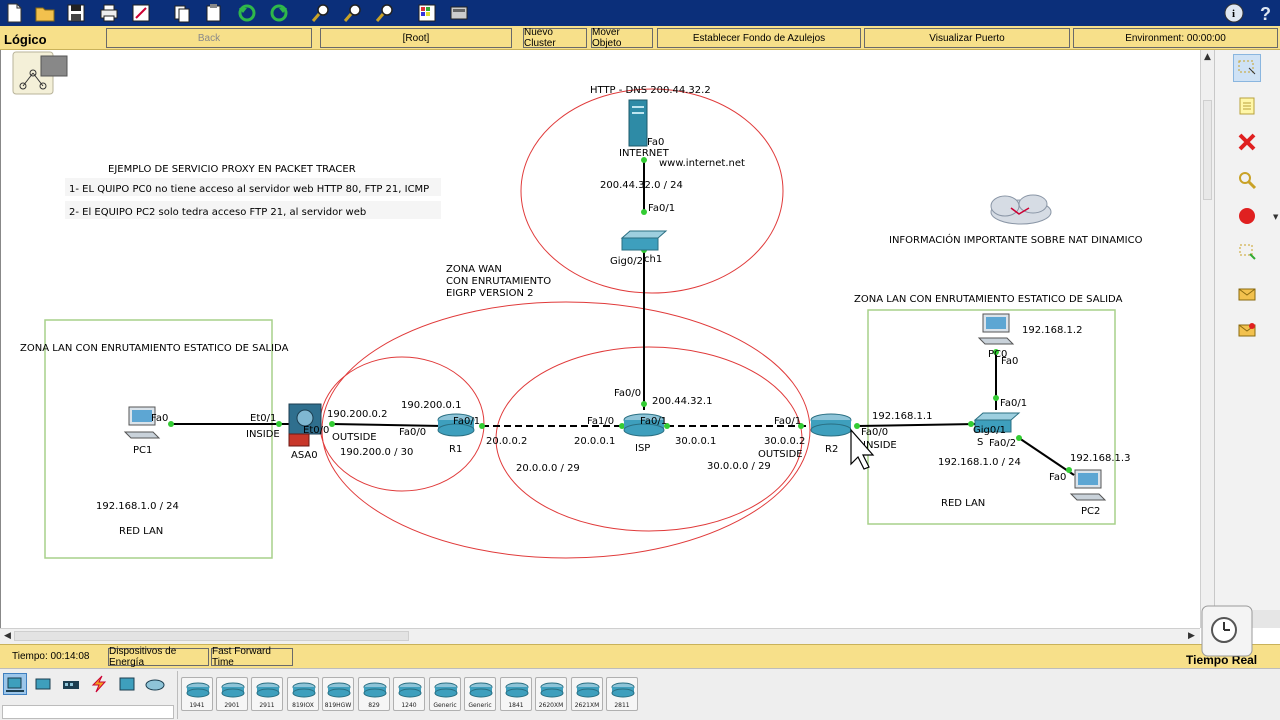 The image size is (1280, 720). Describe the element at coordinates (197, 694) in the screenshot. I see `router-1941-item: 1941` at that location.